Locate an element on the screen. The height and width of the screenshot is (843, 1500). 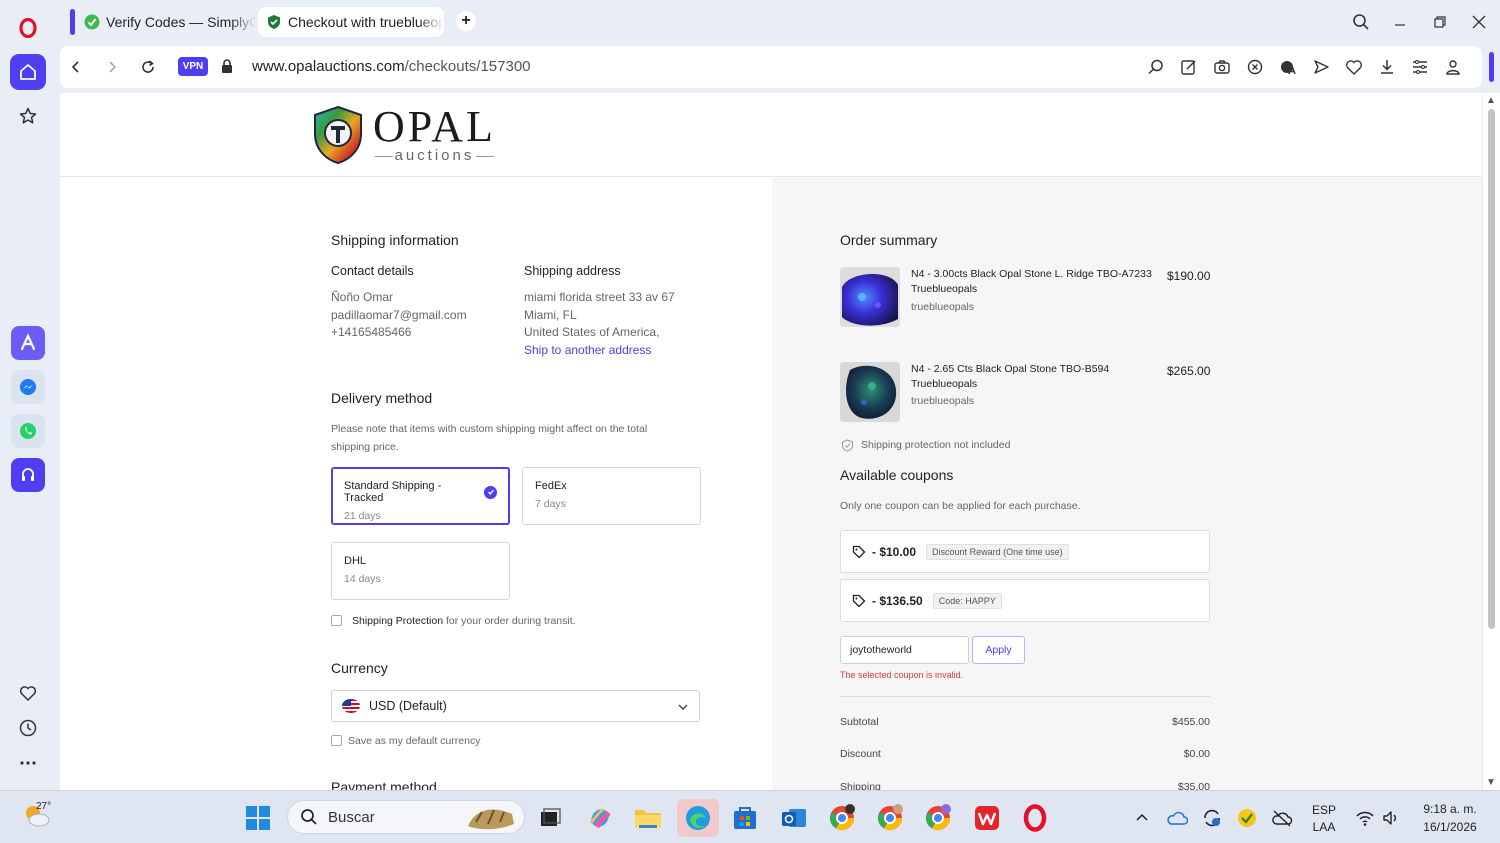
language-line-2: LAA is located at coordinates (1324, 827).